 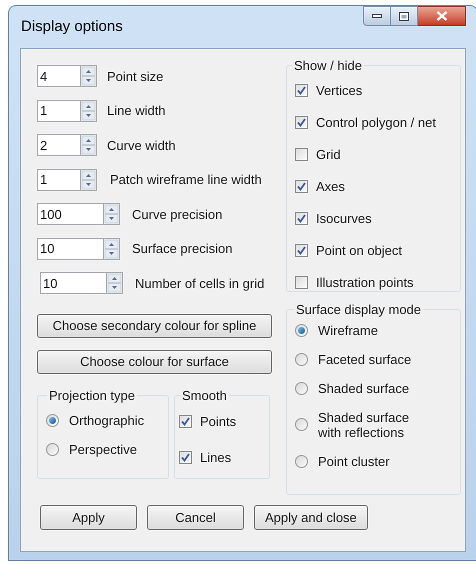 I want to click on maximize-button, so click(x=404, y=16).